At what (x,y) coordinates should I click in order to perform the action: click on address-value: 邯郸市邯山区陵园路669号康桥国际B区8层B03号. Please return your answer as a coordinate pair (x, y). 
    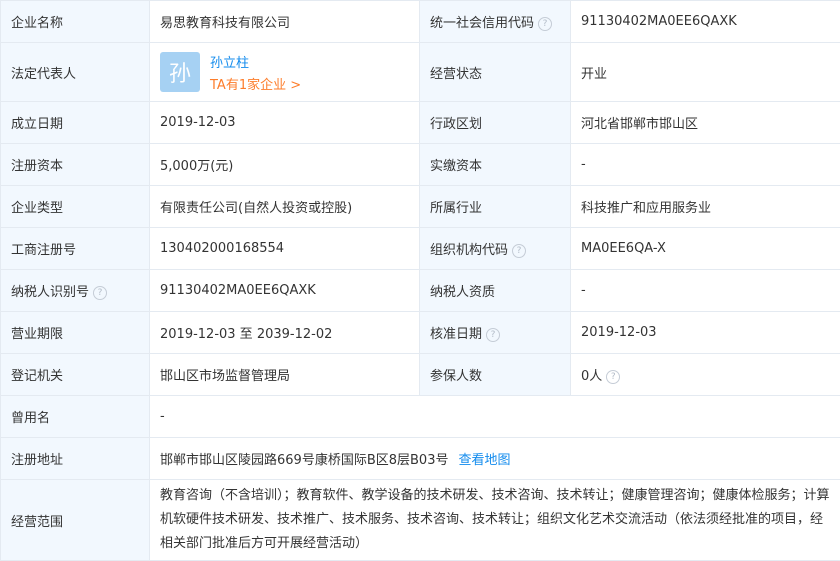
    Looking at the image, I should click on (304, 460).